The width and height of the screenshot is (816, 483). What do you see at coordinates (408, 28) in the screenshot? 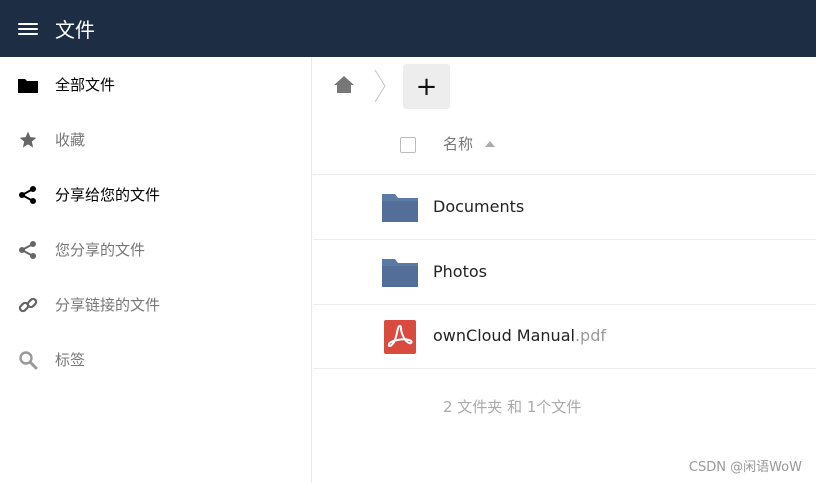
I see `app-header: 文件` at bounding box center [408, 28].